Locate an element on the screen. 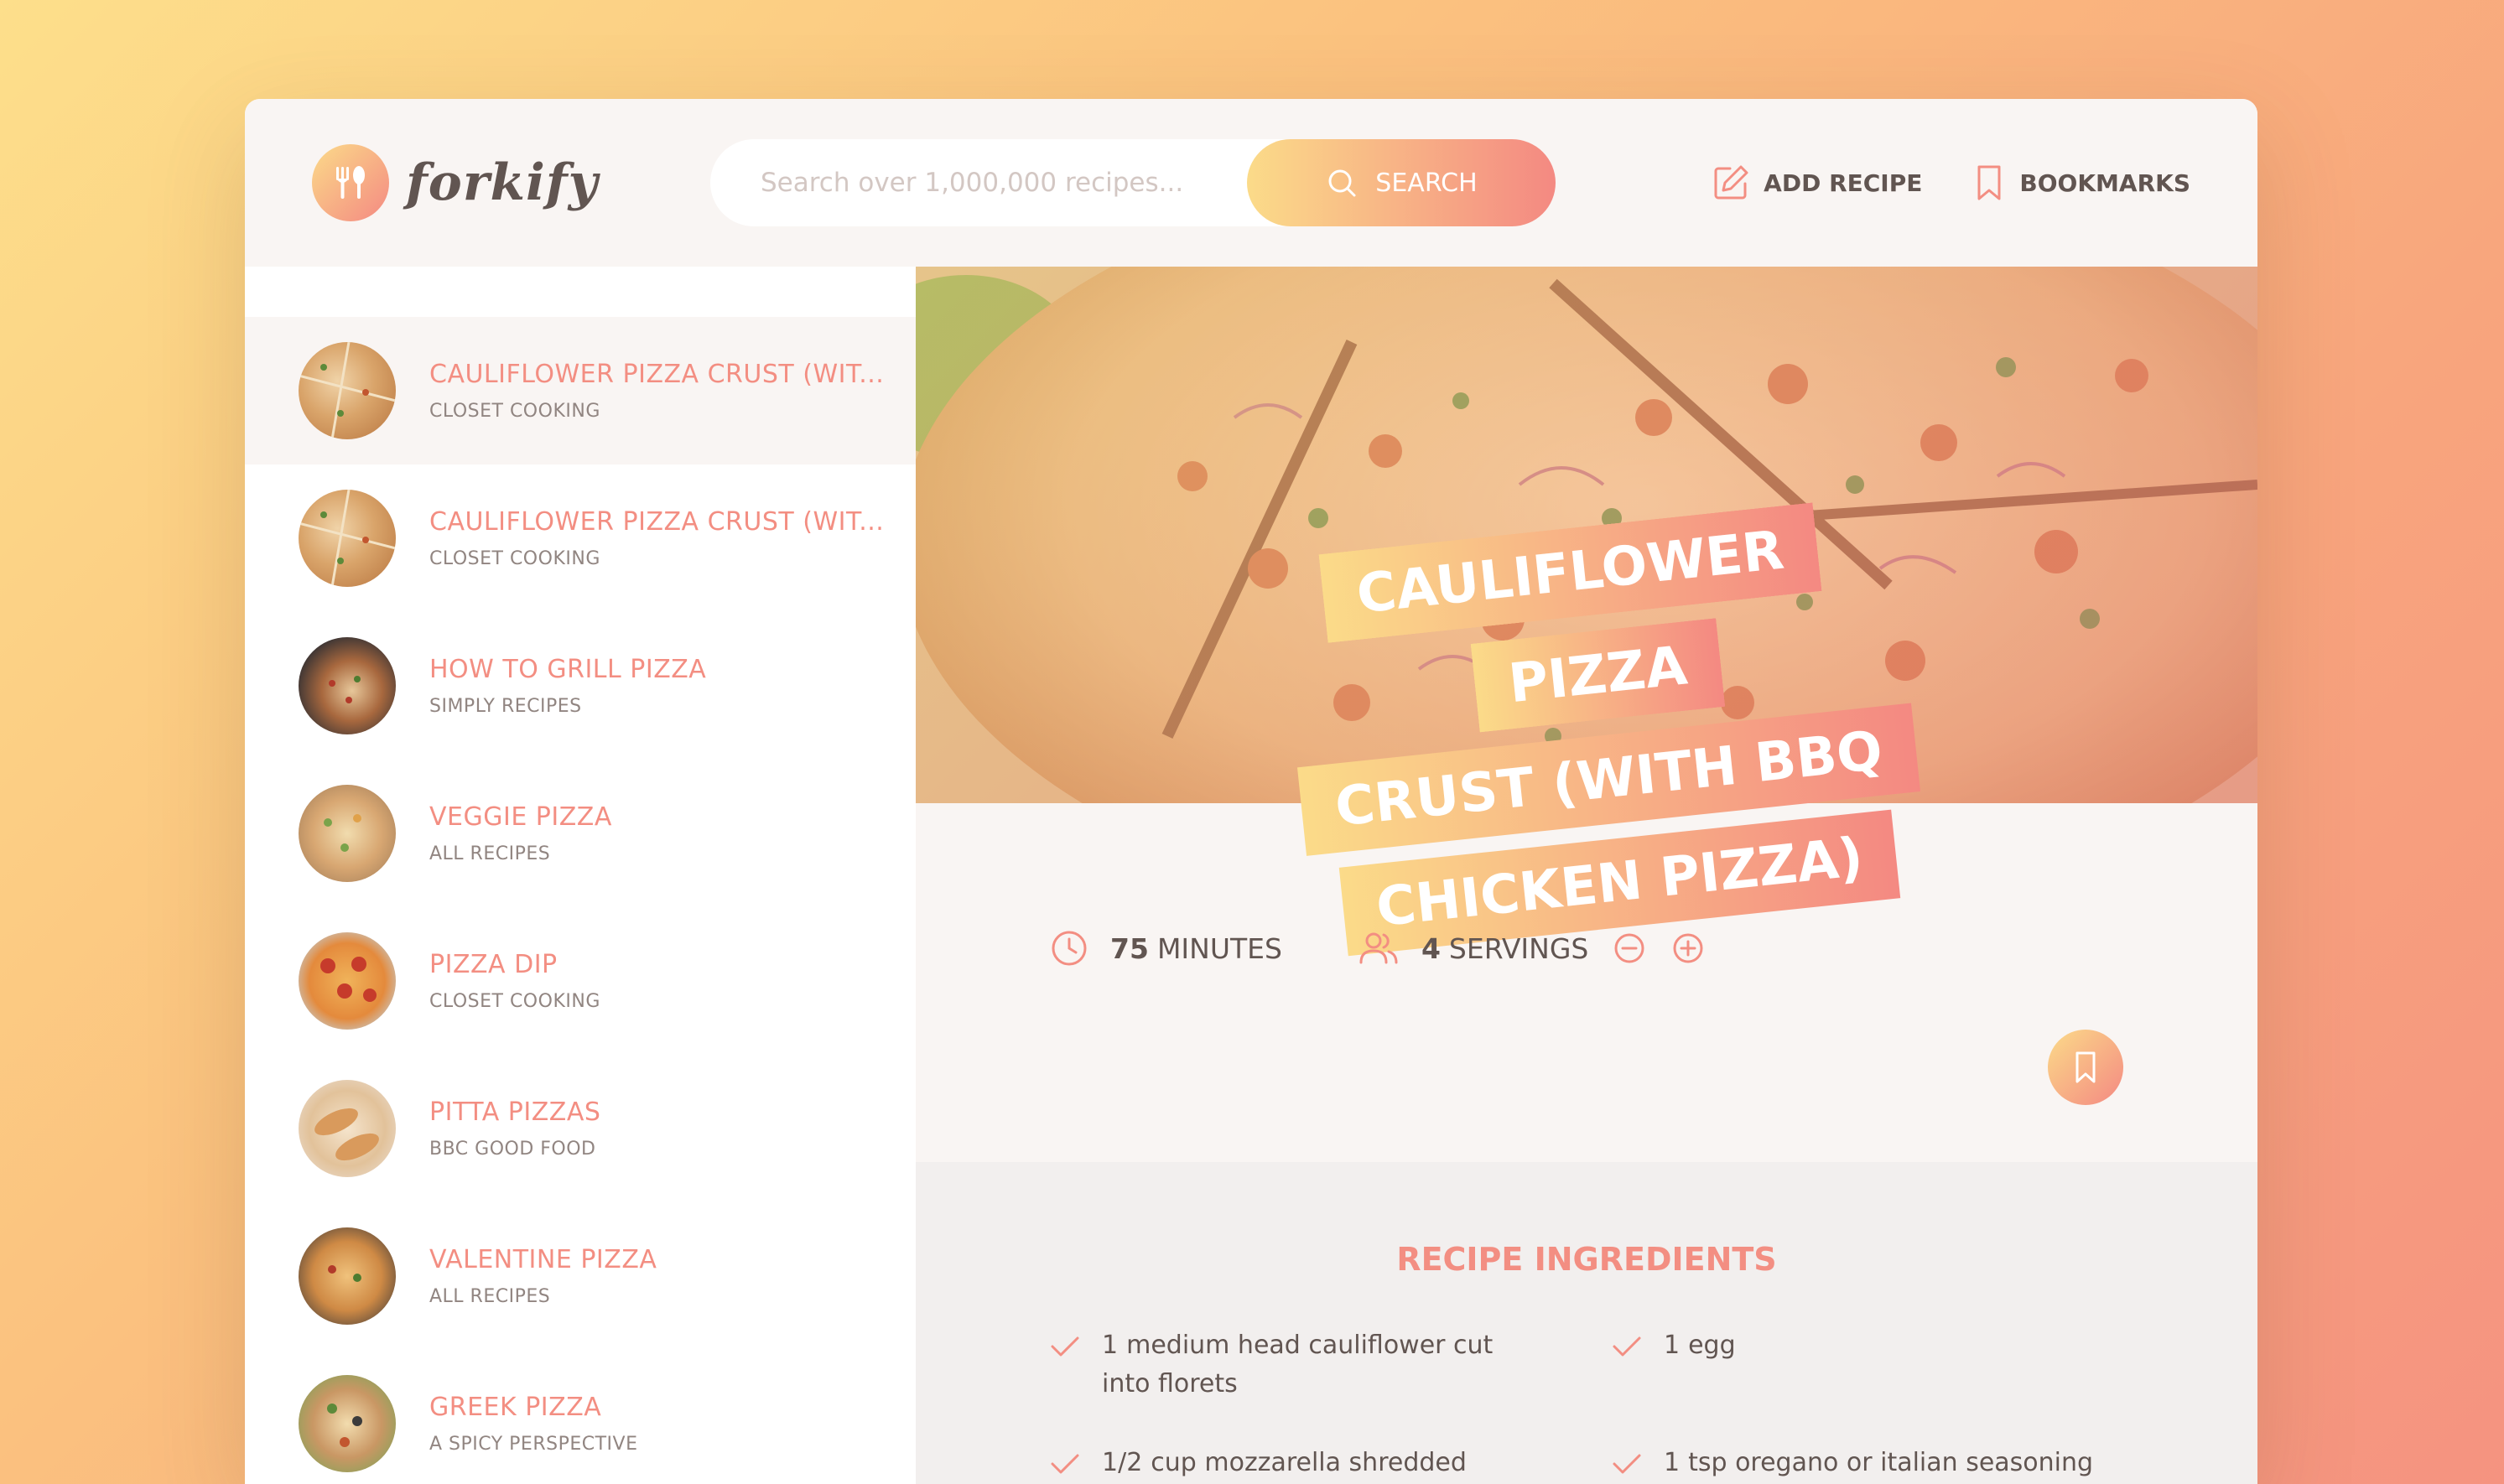 The width and height of the screenshot is (2504, 1484). search-button: SEARCH is located at coordinates (1401, 182).